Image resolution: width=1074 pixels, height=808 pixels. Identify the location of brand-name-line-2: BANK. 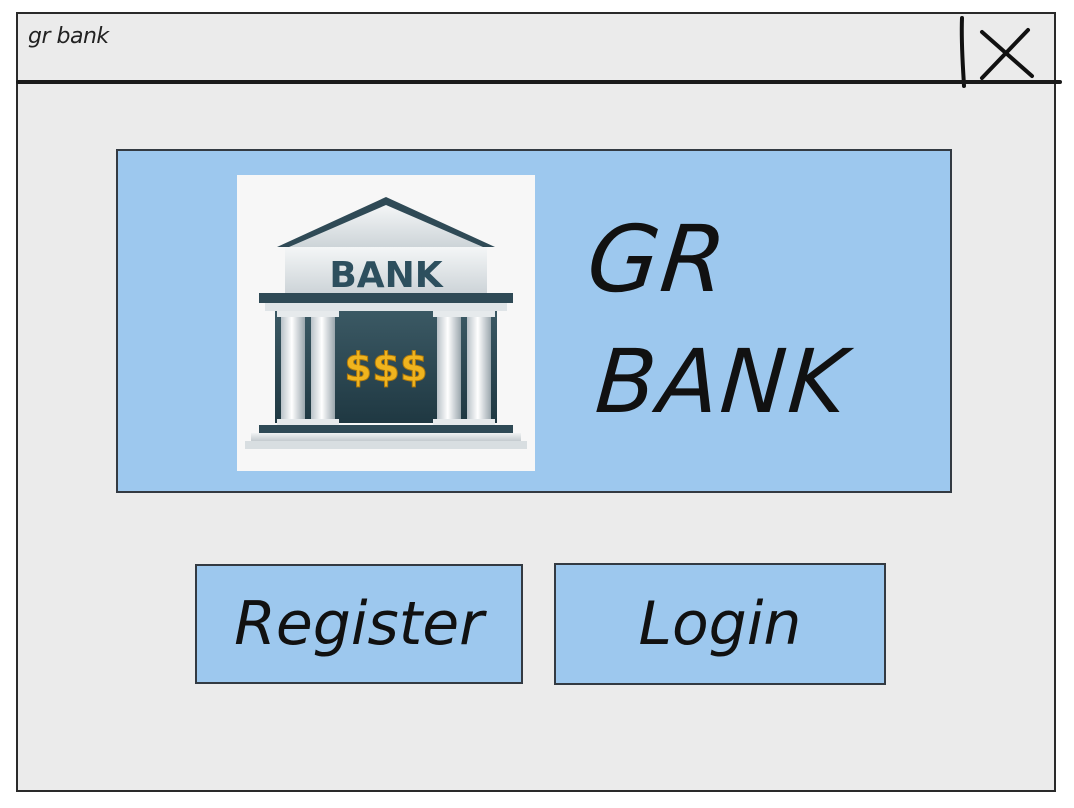
(722, 381).